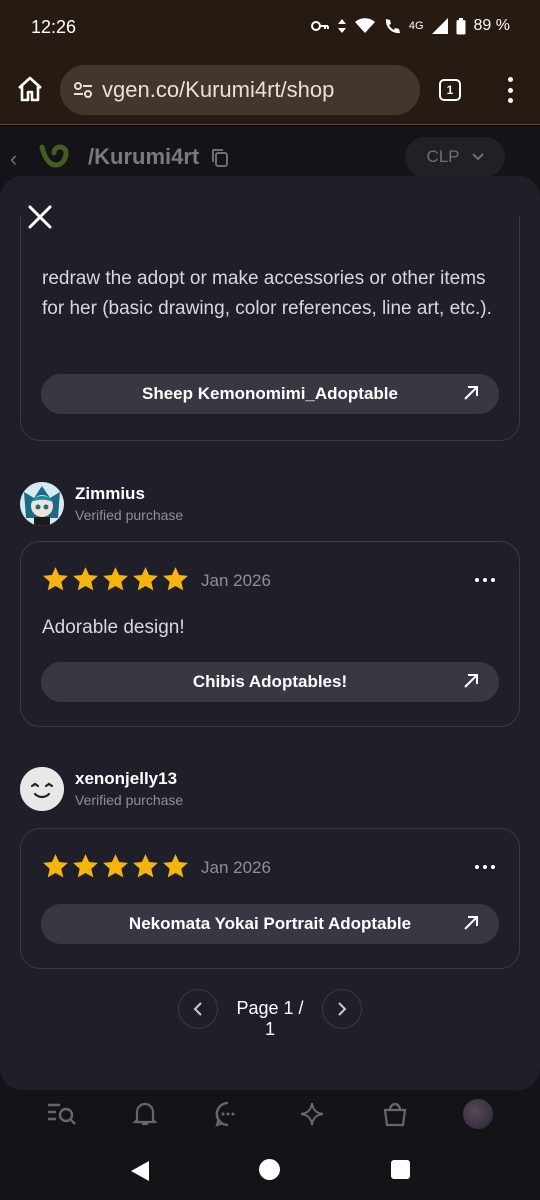 The width and height of the screenshot is (540, 1200). I want to click on currency-selector: CLP, so click(455, 157).